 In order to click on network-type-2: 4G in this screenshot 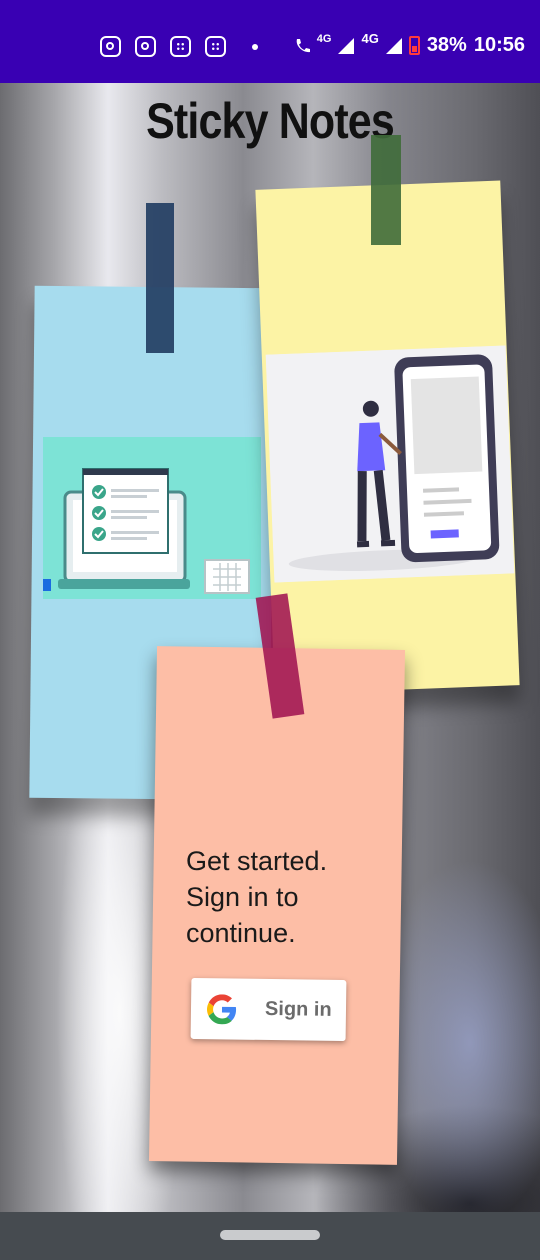, I will do `click(370, 38)`.